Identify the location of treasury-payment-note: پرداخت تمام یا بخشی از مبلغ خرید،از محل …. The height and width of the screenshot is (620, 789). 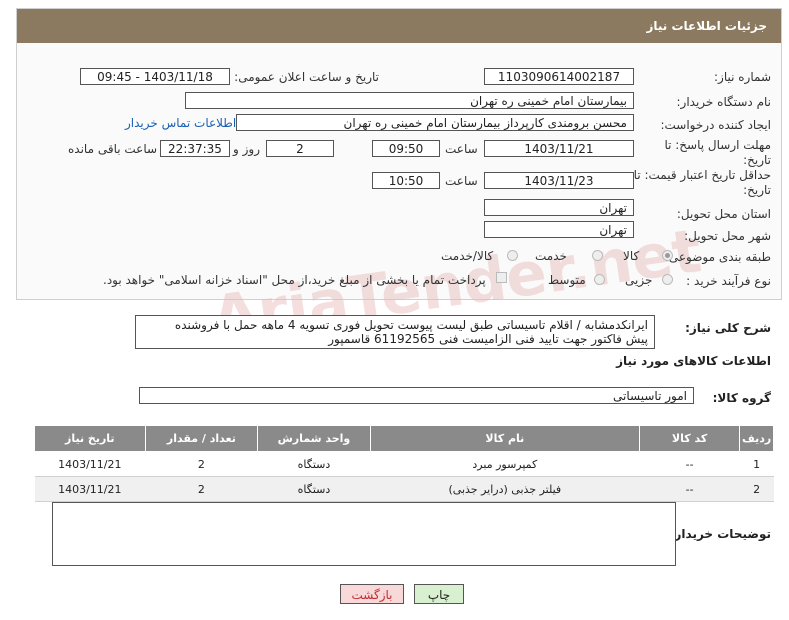
(294, 280).